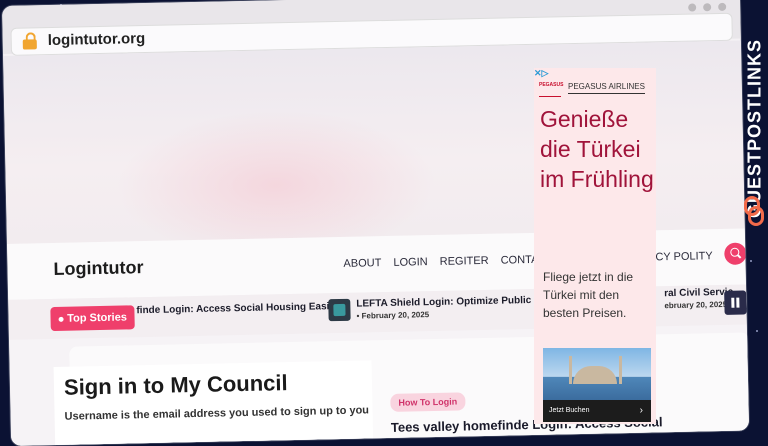 The height and width of the screenshot is (446, 768). Describe the element at coordinates (698, 298) in the screenshot. I see `ticker-story: ral Civil Servic ebruary 20, 2025` at that location.